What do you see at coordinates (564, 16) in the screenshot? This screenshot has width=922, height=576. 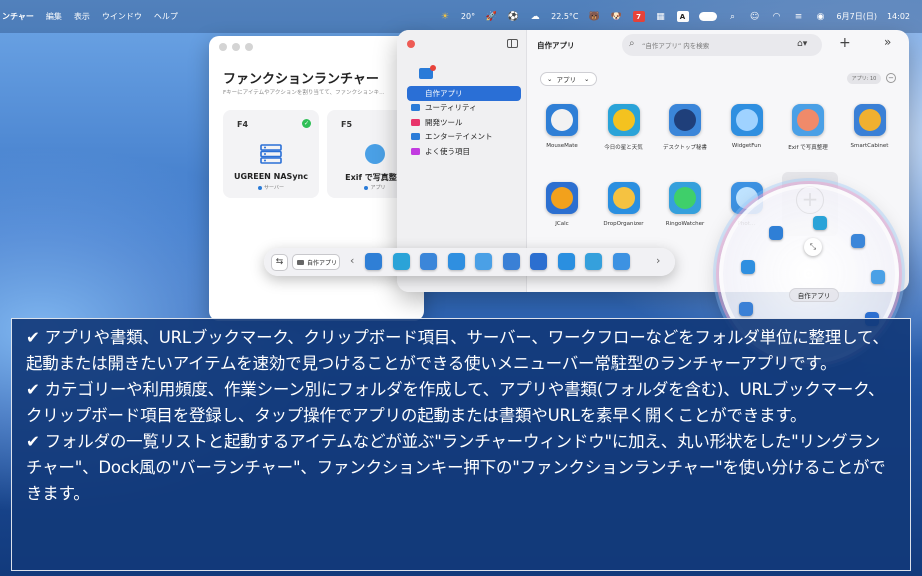 I see `temperature-readout: 22.5°C` at bounding box center [564, 16].